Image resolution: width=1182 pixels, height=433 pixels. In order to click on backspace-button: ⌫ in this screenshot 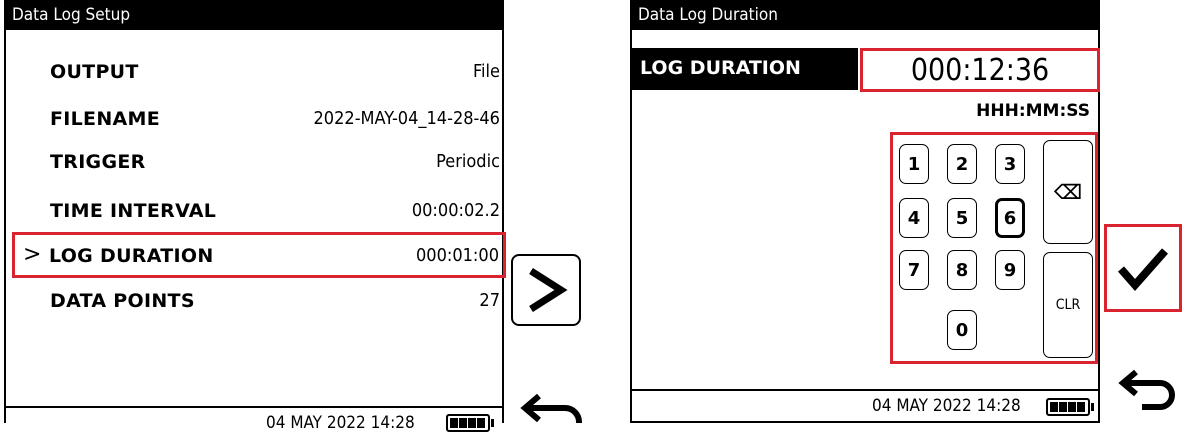, I will do `click(1068, 192)`.